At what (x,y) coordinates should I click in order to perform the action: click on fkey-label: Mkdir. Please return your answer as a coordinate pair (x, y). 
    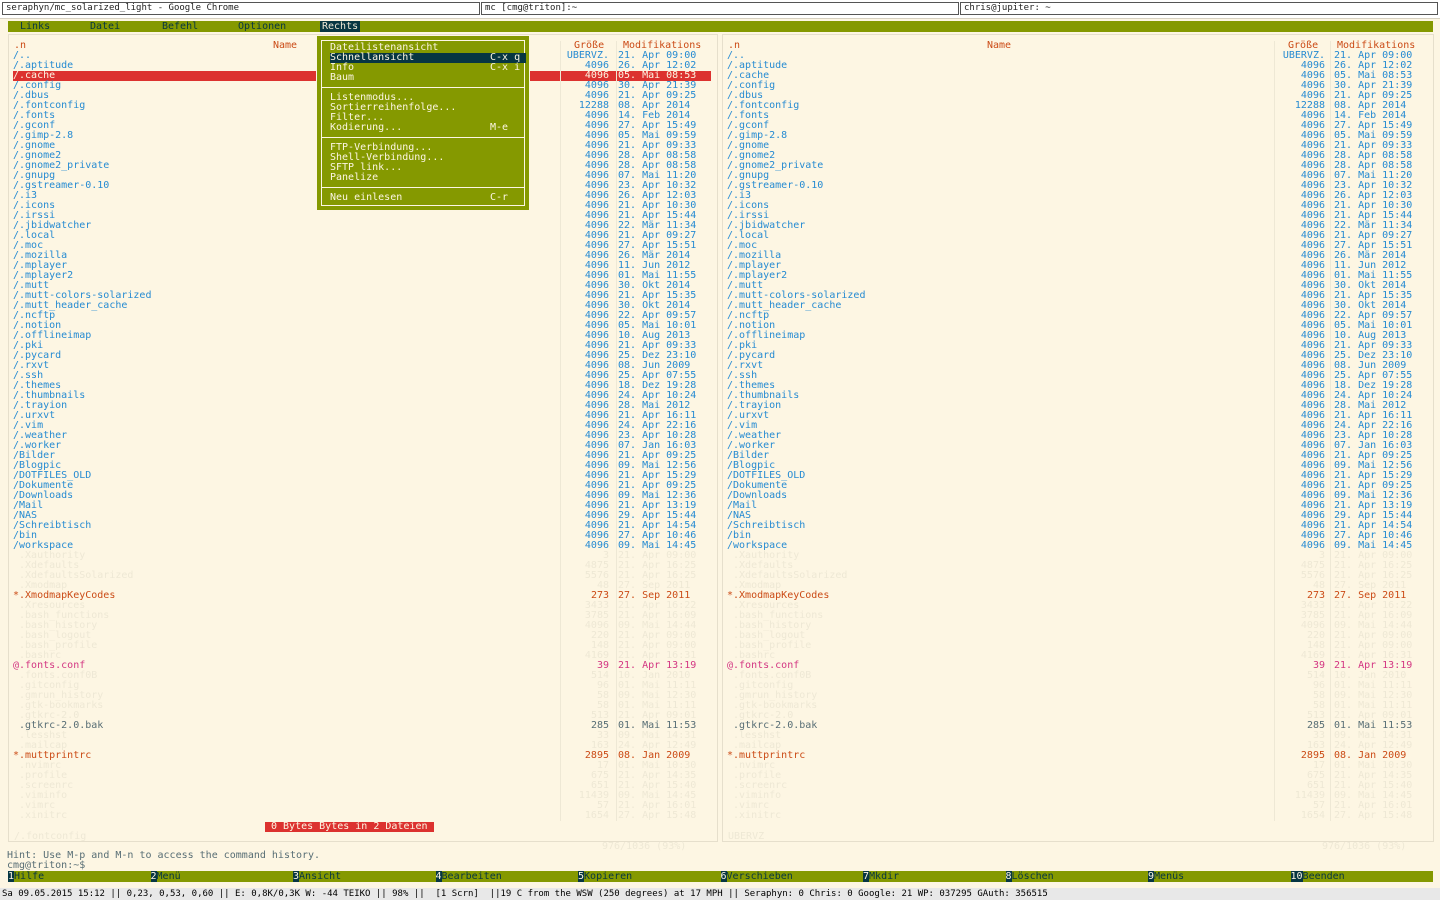
    Looking at the image, I should click on (884, 876).